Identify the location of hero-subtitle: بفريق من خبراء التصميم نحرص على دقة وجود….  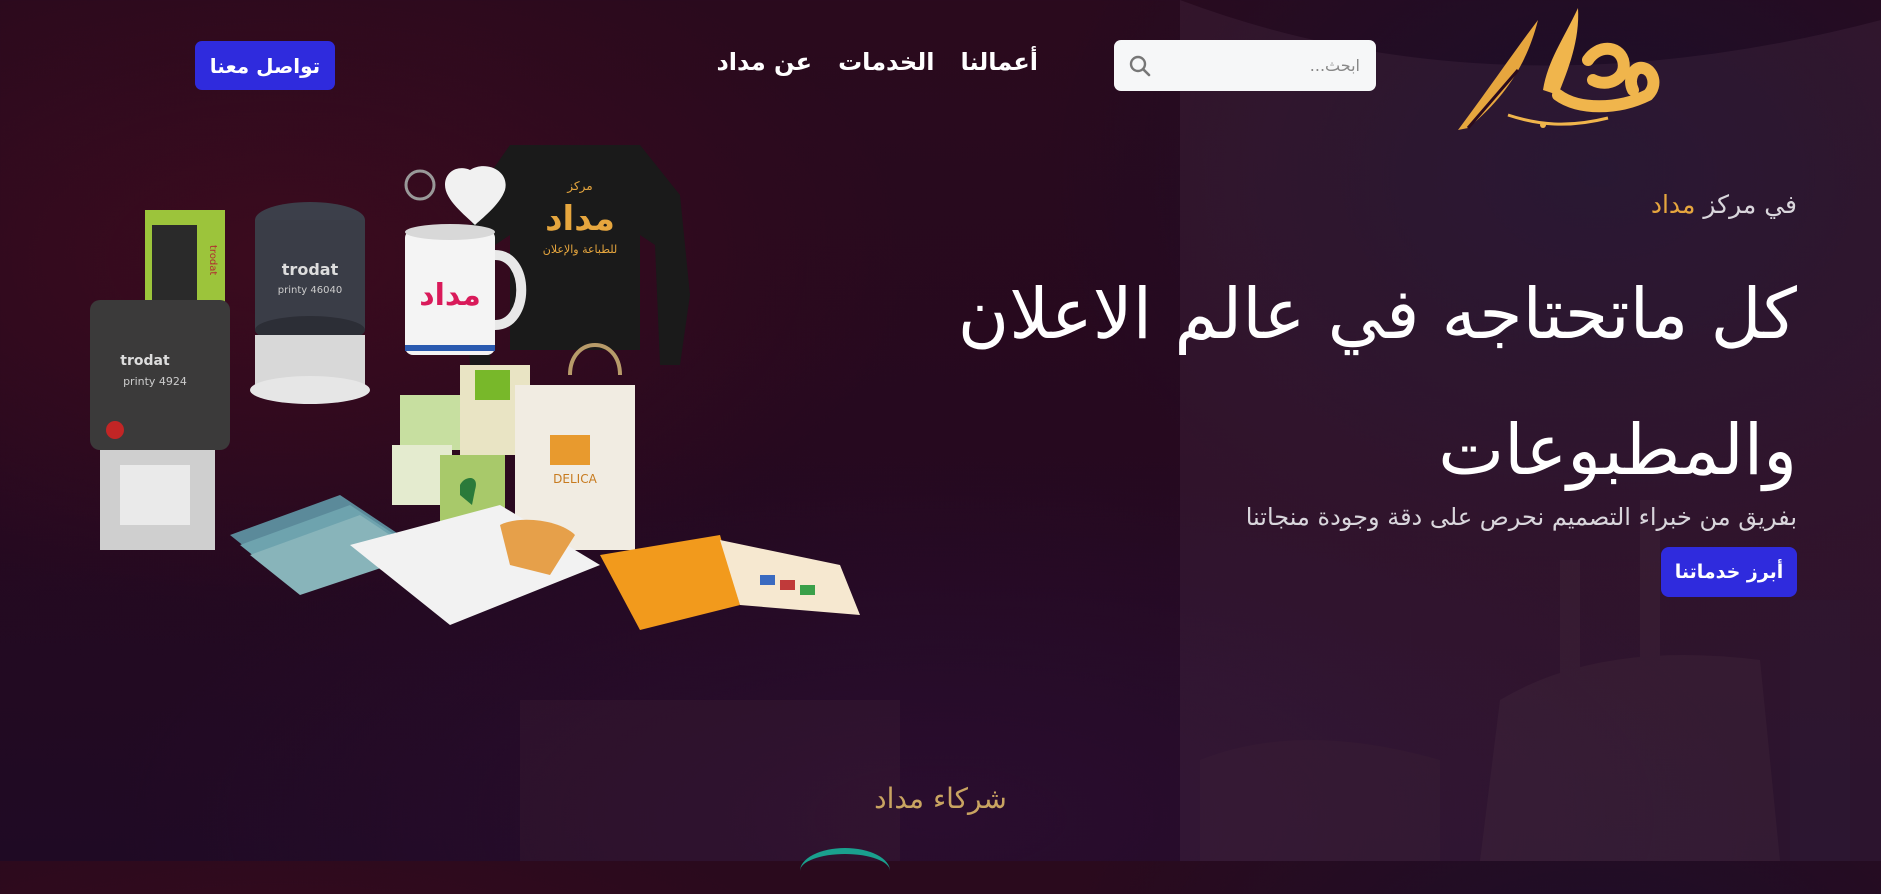
(1521, 517).